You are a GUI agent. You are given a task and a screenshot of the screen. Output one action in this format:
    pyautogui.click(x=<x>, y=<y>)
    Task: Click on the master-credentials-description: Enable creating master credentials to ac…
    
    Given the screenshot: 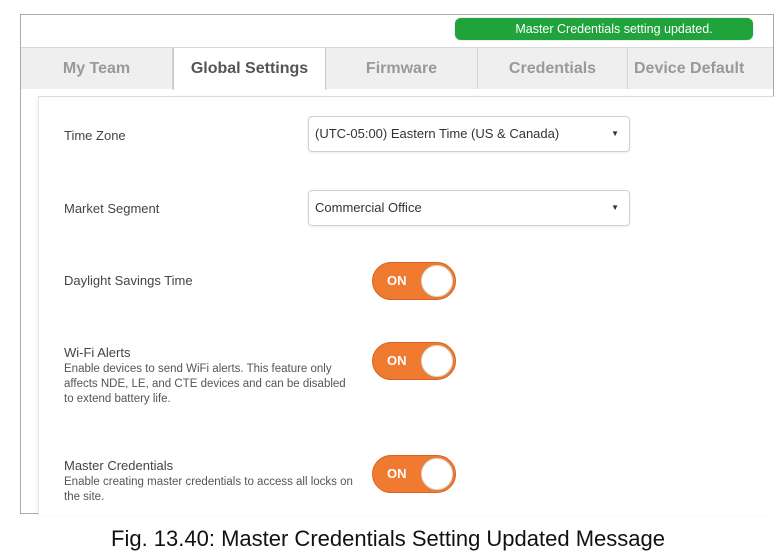 What is the action you would take?
    pyautogui.click(x=208, y=489)
    